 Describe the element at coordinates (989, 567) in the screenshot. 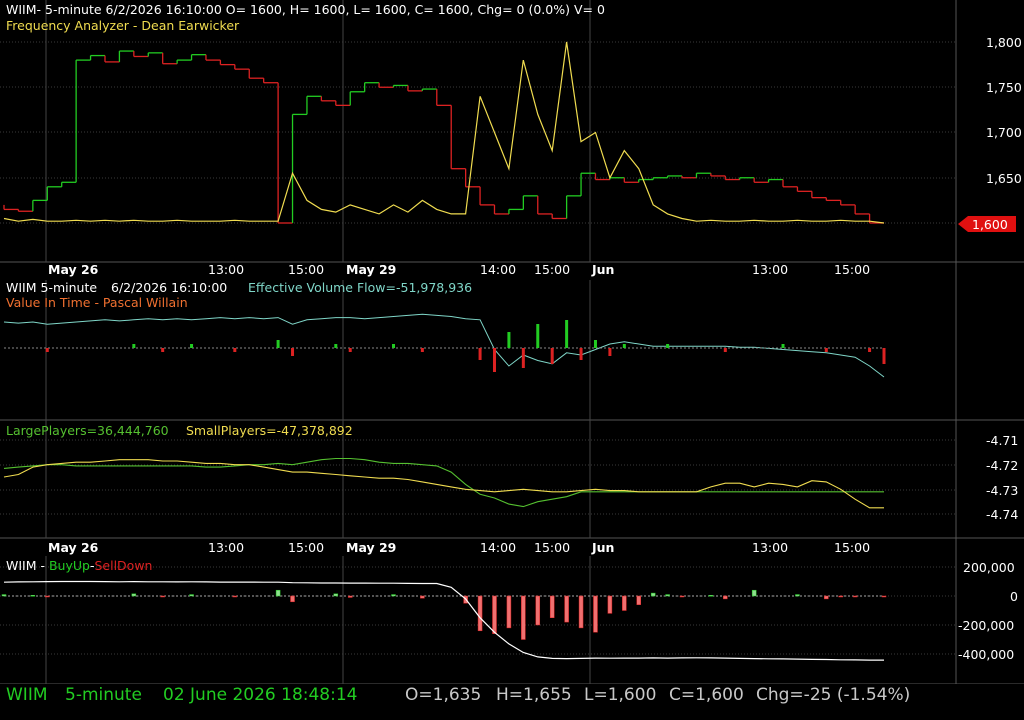

I see `p4-ytick: 200,000` at that location.